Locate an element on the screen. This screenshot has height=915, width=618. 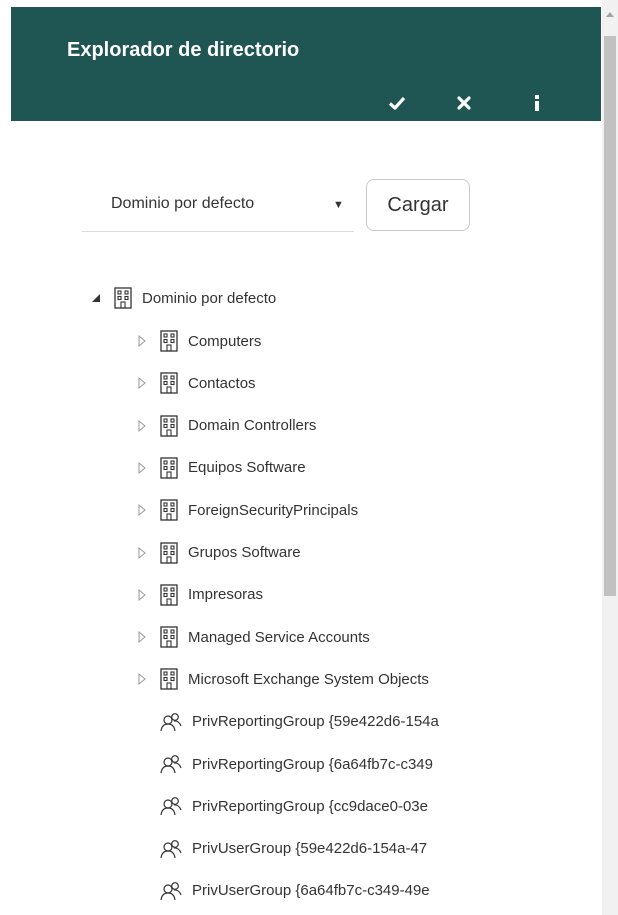
info-icon is located at coordinates (537, 103).